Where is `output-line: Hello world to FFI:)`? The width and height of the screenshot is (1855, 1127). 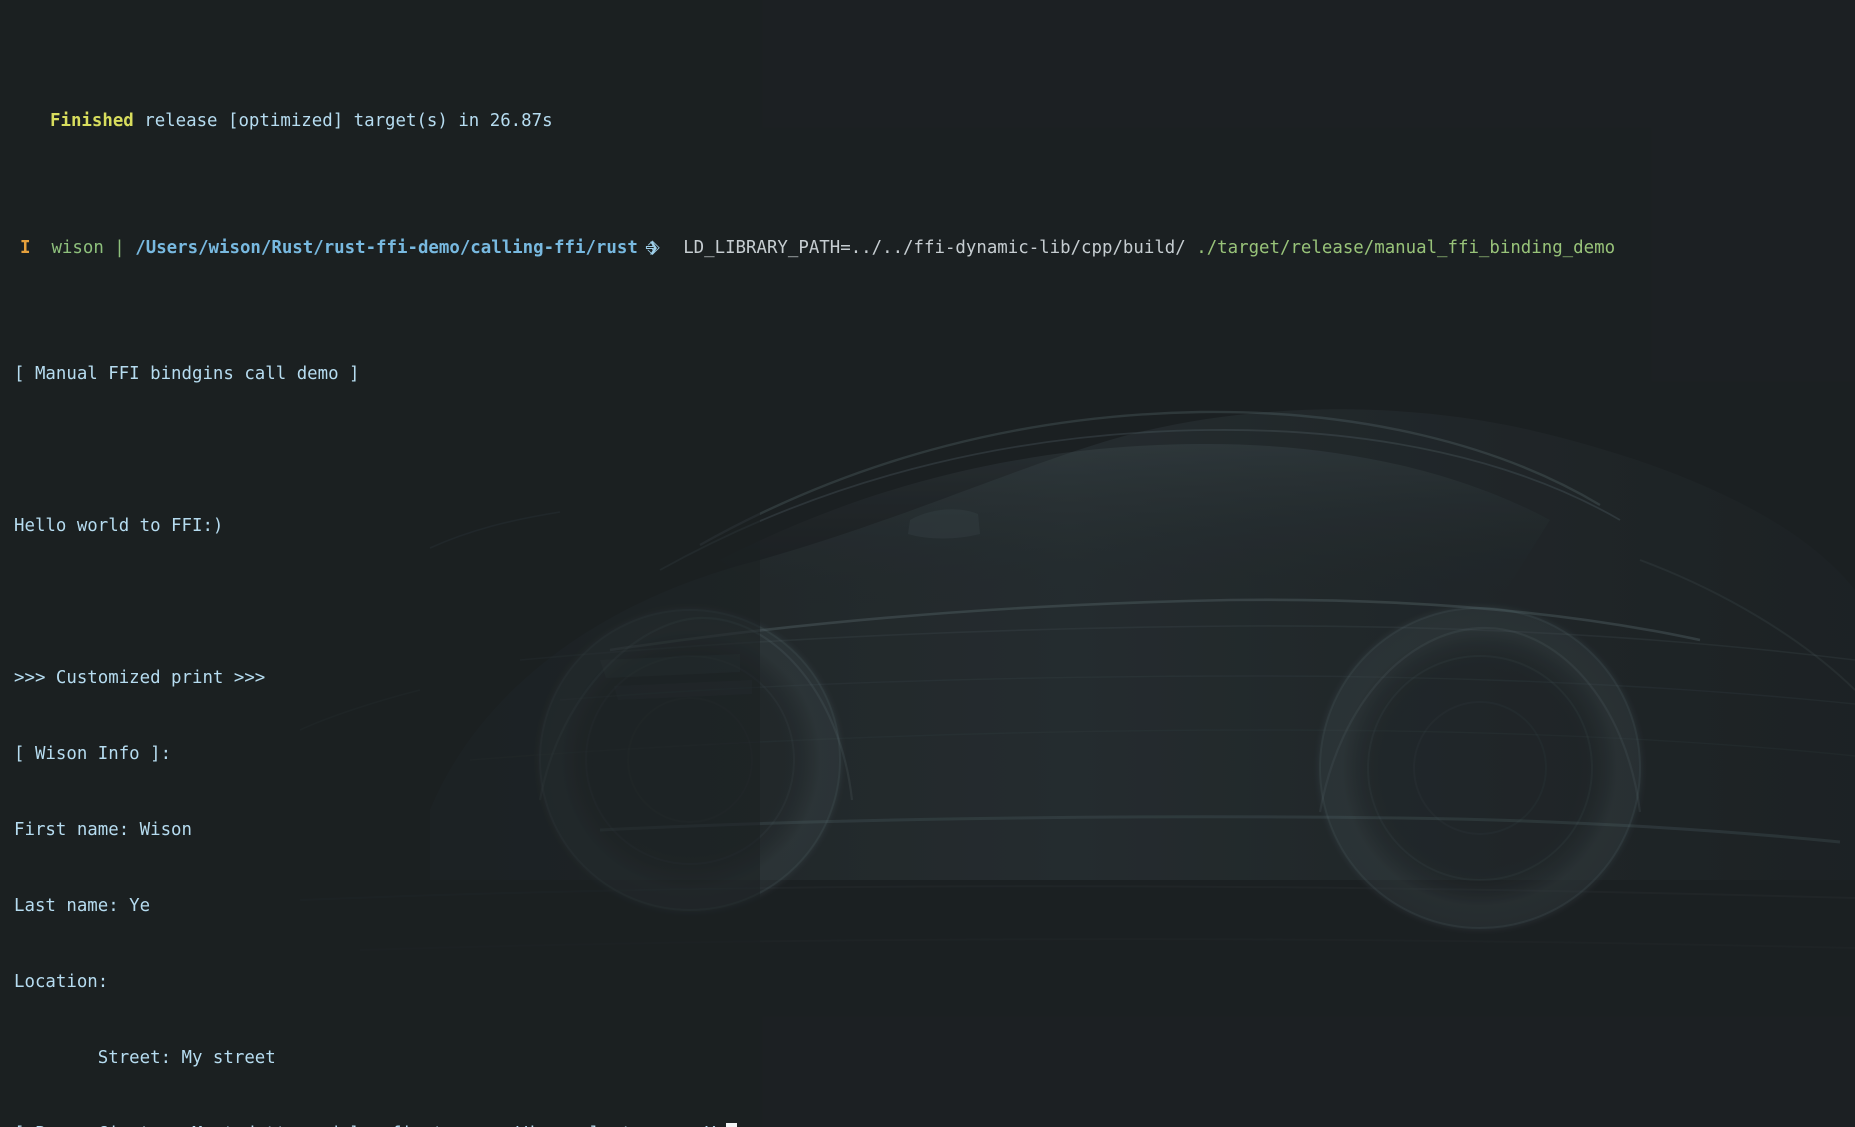
output-line: Hello world to FFI:) is located at coordinates (119, 526).